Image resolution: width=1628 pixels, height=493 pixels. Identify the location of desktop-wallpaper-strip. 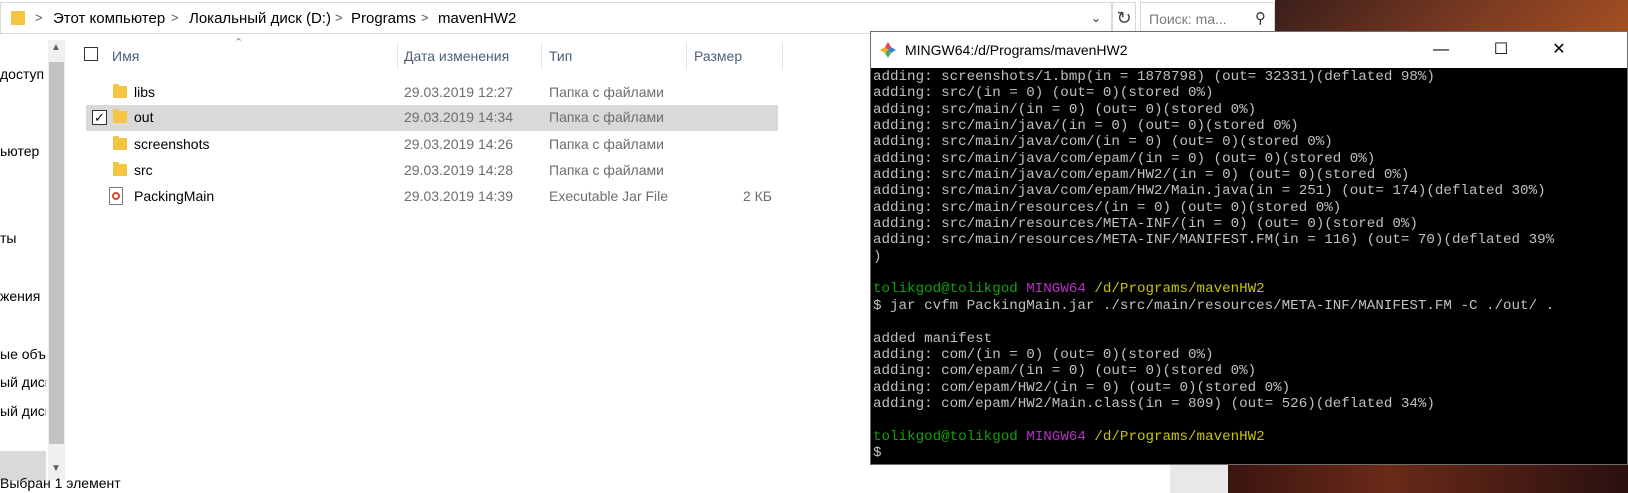
(1428, 479).